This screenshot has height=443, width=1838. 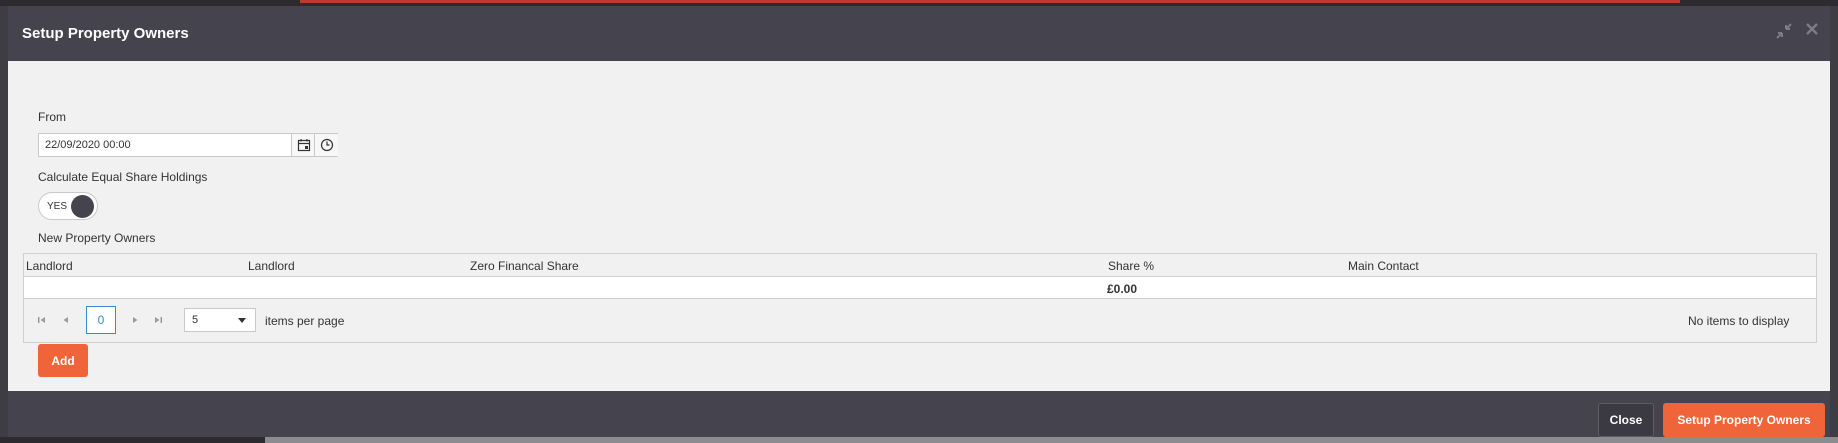 What do you see at coordinates (1784, 32) in the screenshot?
I see `restore-icon` at bounding box center [1784, 32].